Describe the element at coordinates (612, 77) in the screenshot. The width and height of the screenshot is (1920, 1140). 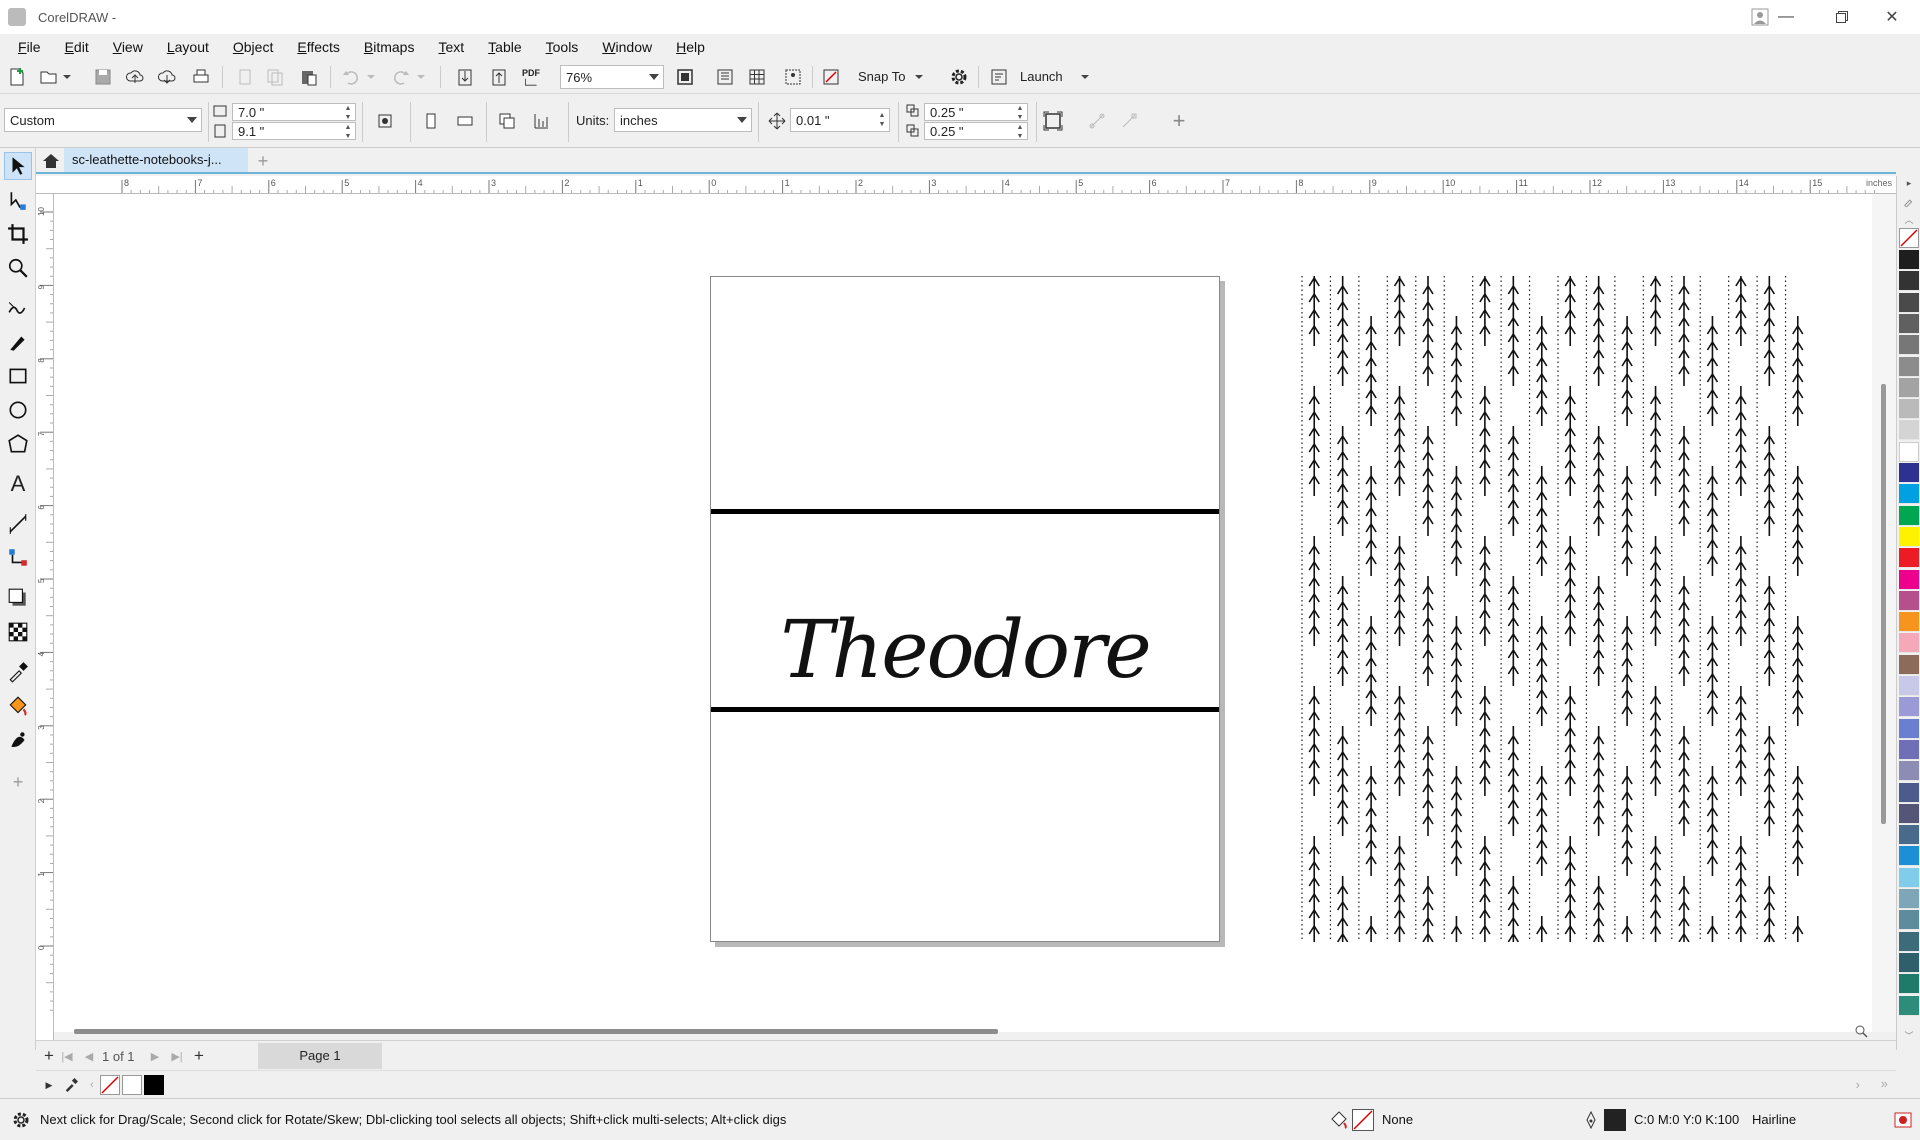
I see `zoom-level-combo: 76%` at that location.